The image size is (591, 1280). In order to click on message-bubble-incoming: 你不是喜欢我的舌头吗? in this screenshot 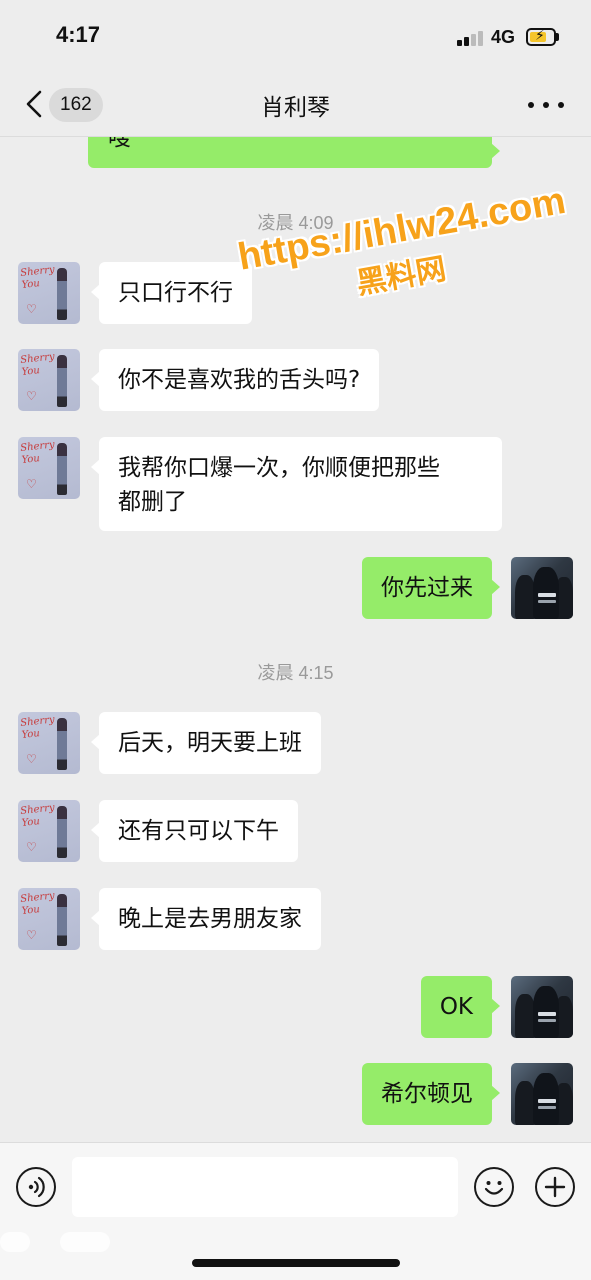, I will do `click(235, 380)`.